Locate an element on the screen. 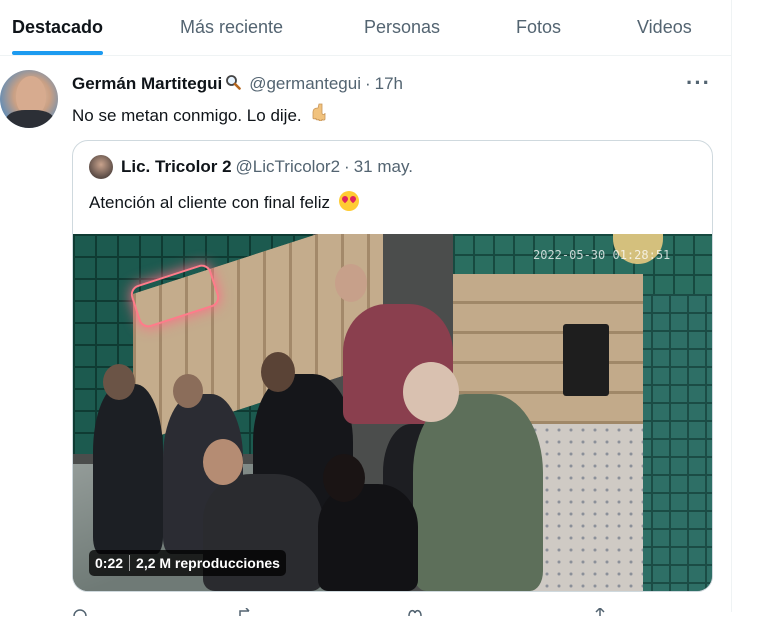  quoted-date: 31 may. is located at coordinates (383, 166).